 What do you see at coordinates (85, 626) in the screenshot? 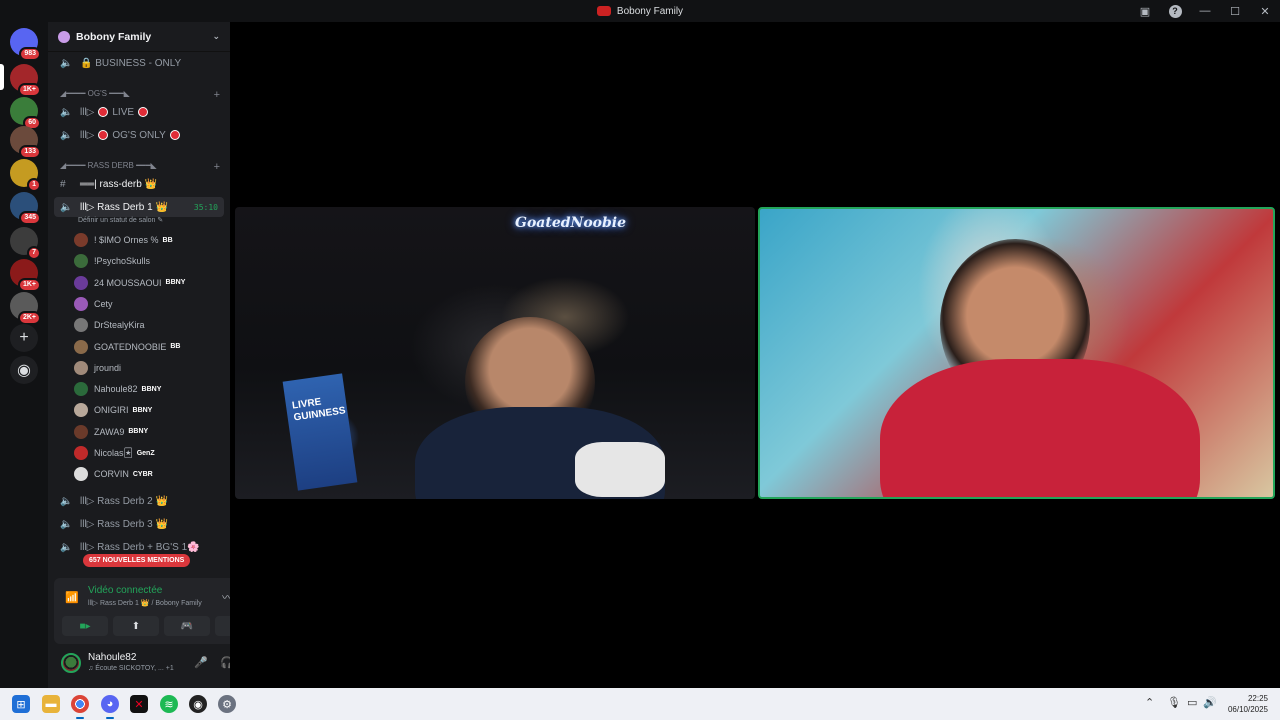
I see `camera-button: ■▸` at bounding box center [85, 626].